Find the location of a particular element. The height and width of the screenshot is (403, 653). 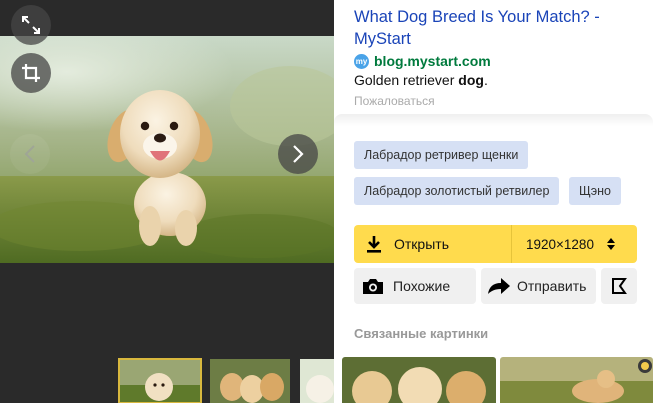

crop-button is located at coordinates (31, 73).